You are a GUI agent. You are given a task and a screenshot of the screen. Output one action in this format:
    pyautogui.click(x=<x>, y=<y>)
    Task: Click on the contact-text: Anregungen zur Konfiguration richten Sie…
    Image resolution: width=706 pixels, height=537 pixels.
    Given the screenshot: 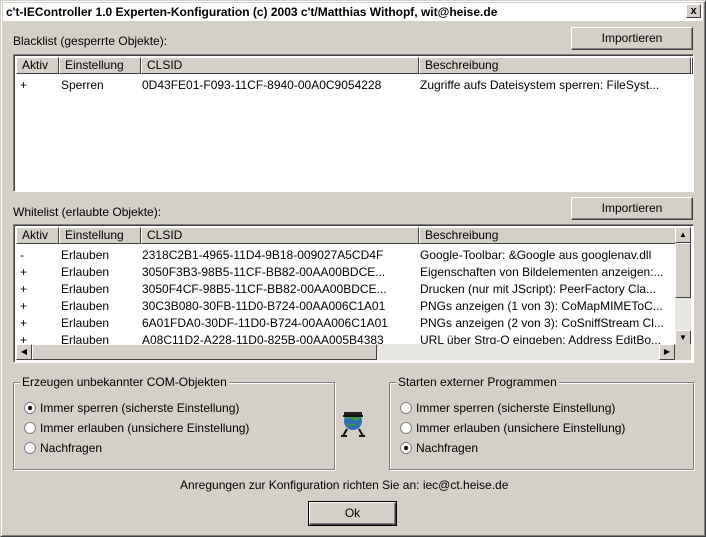 What is the action you would take?
    pyautogui.click(x=344, y=485)
    